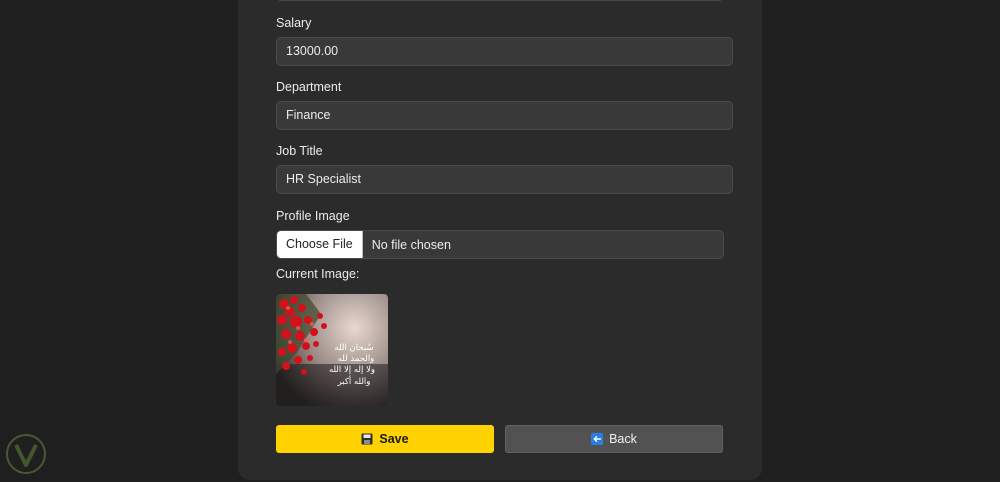  Describe the element at coordinates (353, 348) in the screenshot. I see `image-text-line-1: سُبحان الله` at that location.